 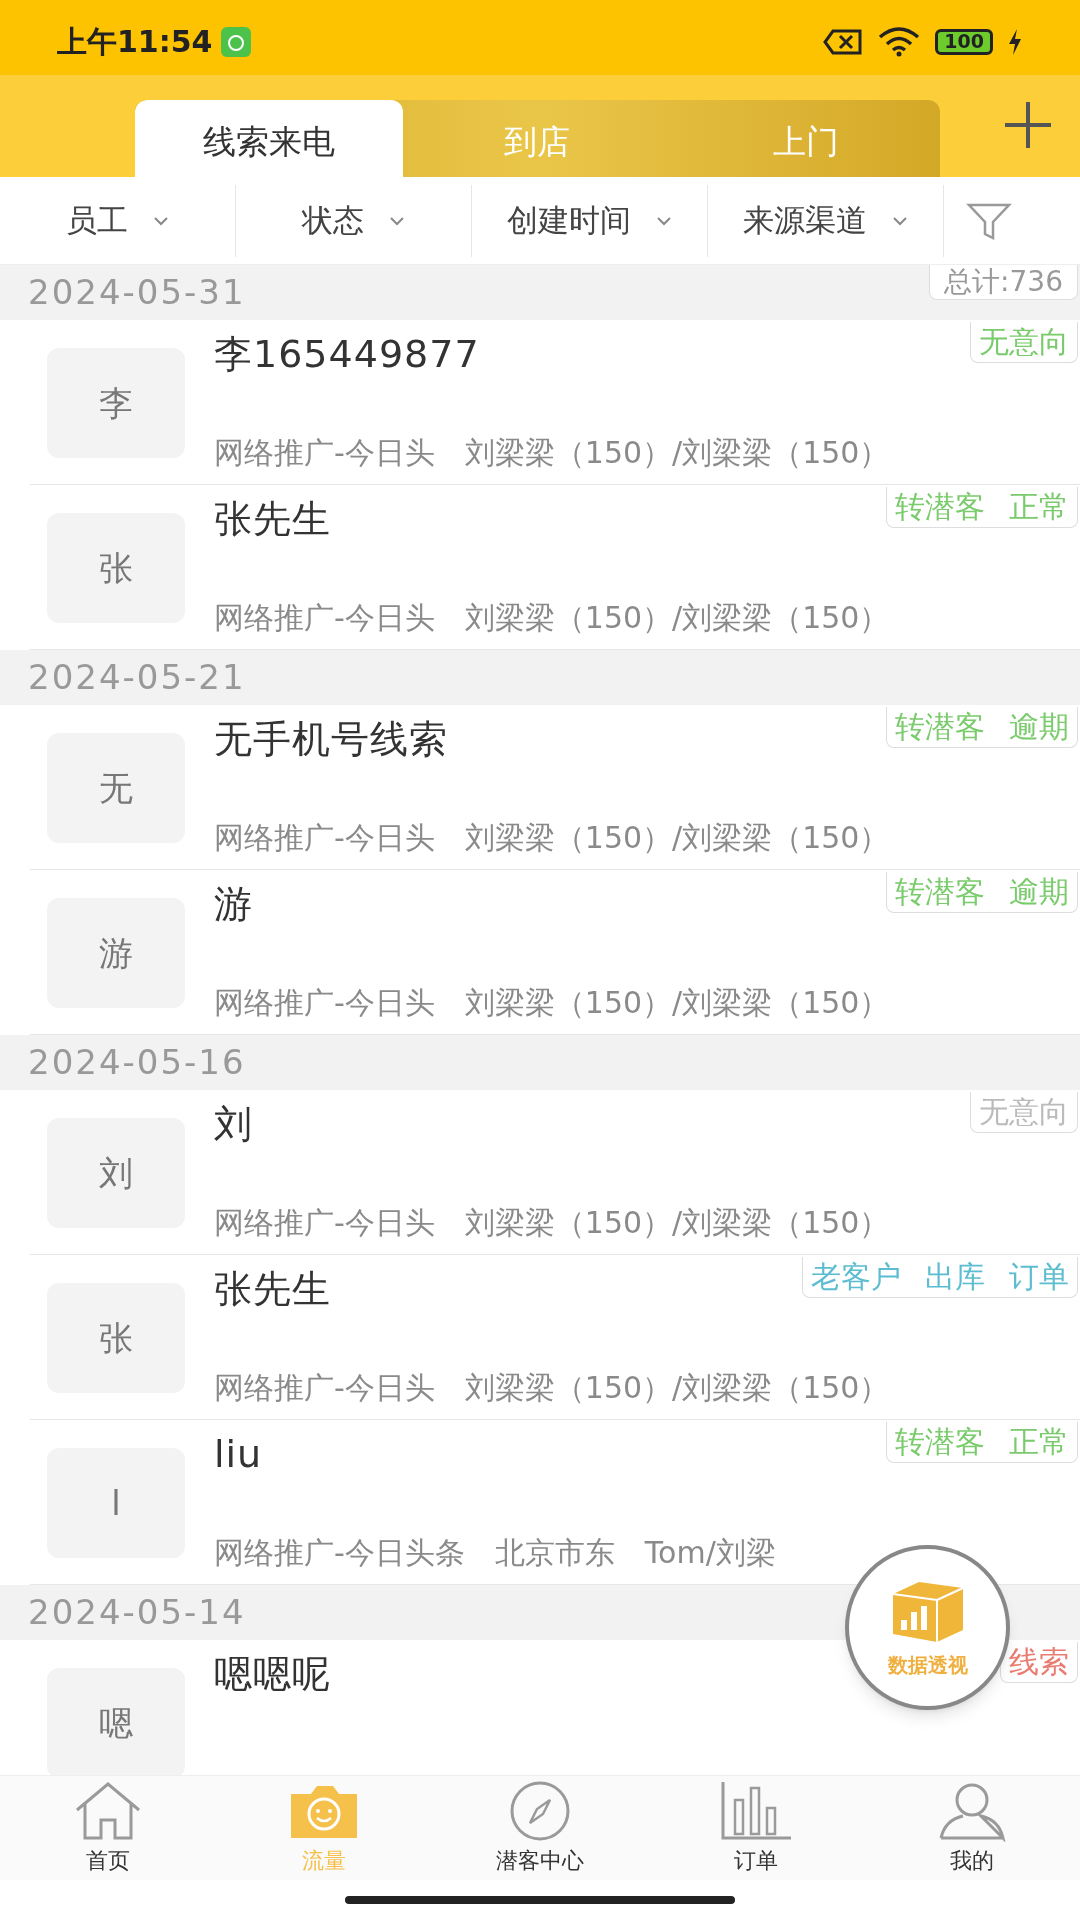 What do you see at coordinates (233, 1124) in the screenshot?
I see `contact-name: 刘` at bounding box center [233, 1124].